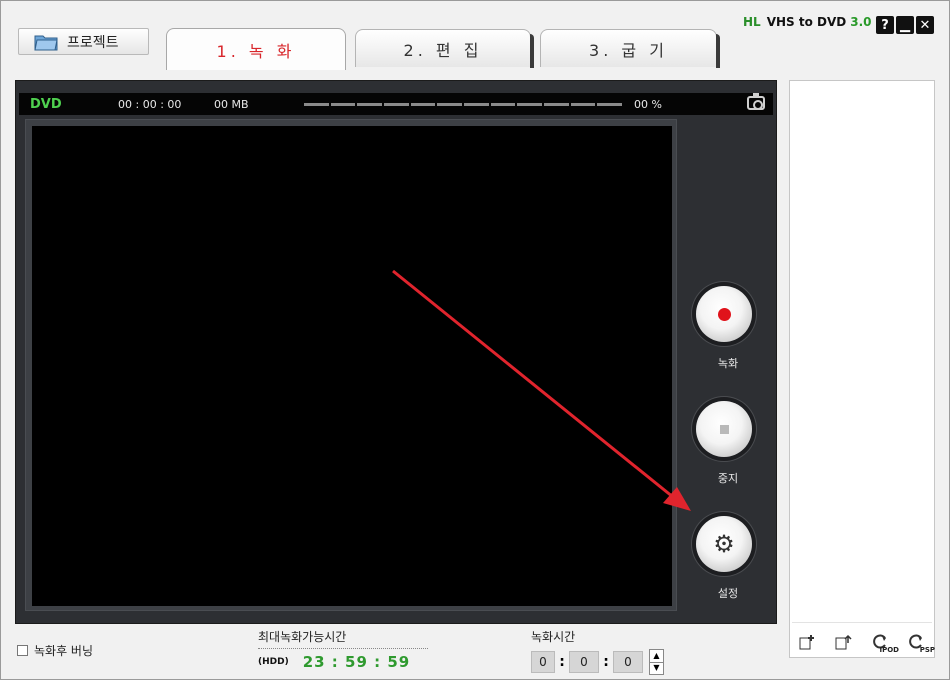  I want to click on minimize-button: ▁, so click(905, 25).